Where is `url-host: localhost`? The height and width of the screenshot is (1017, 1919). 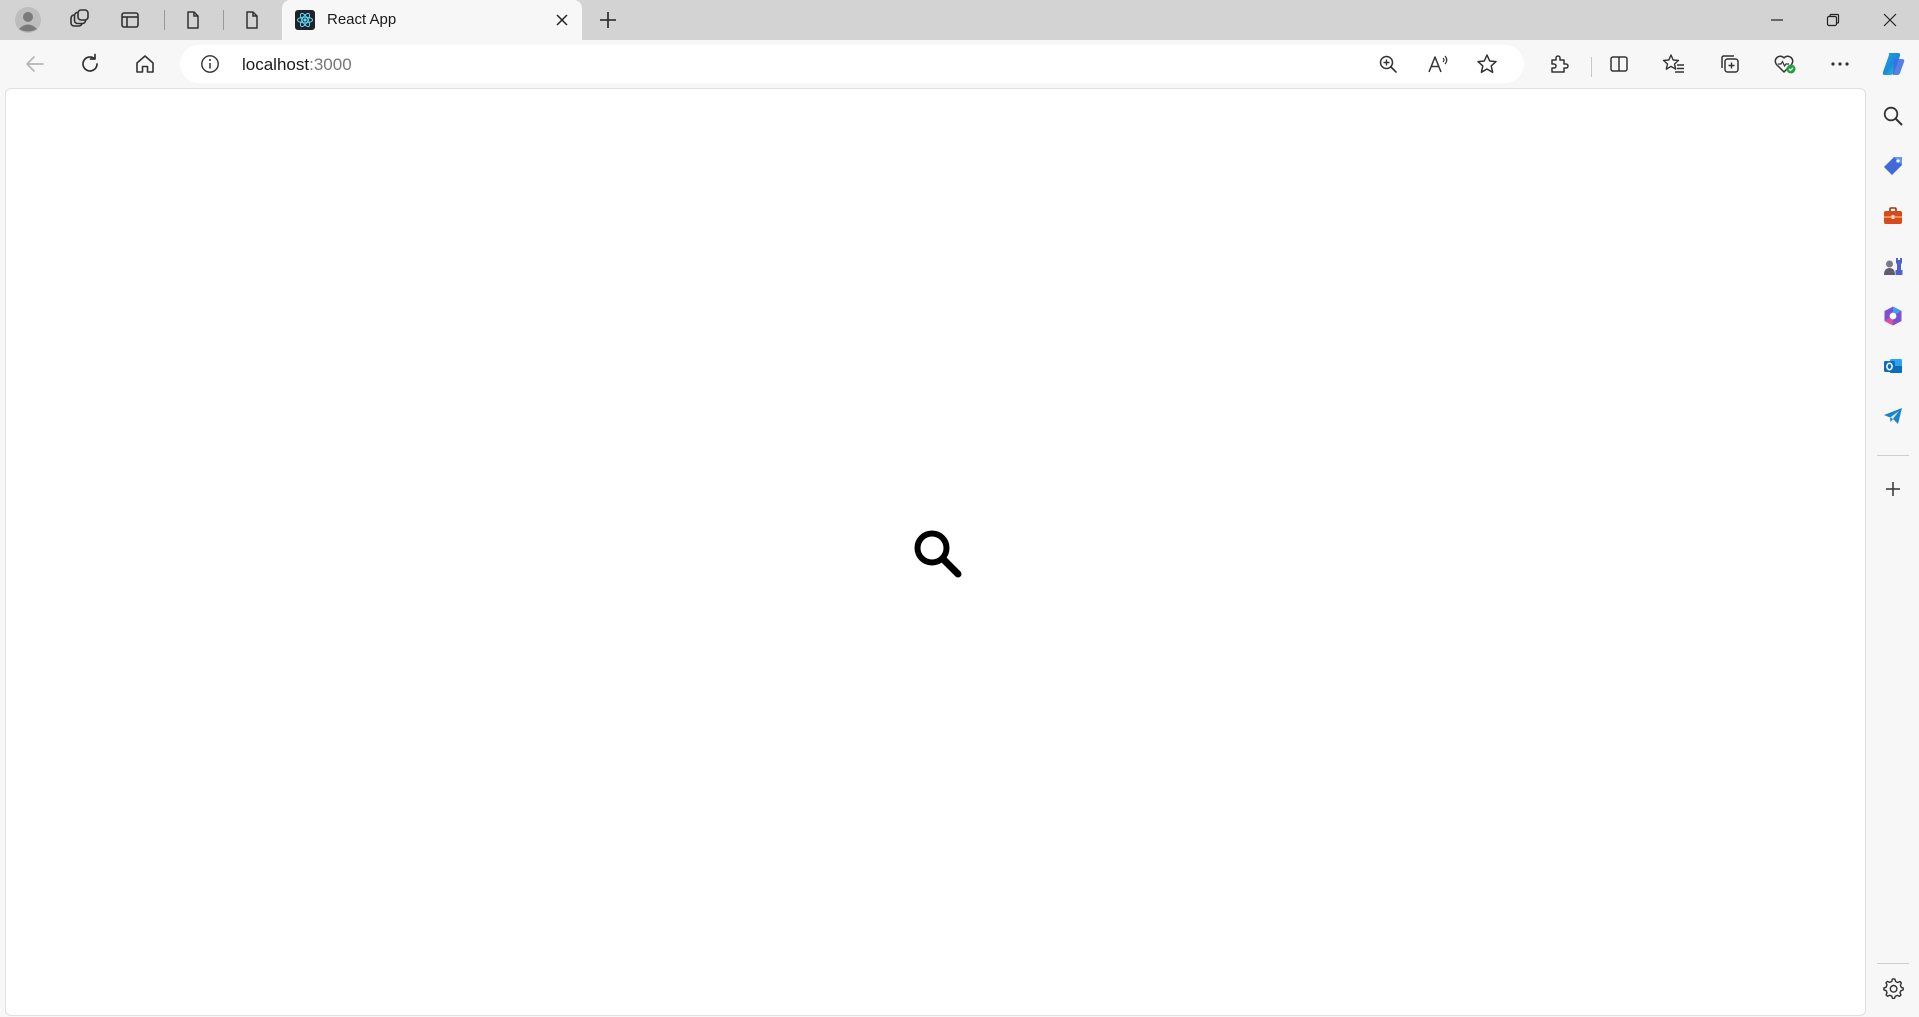
url-host: localhost is located at coordinates (276, 64).